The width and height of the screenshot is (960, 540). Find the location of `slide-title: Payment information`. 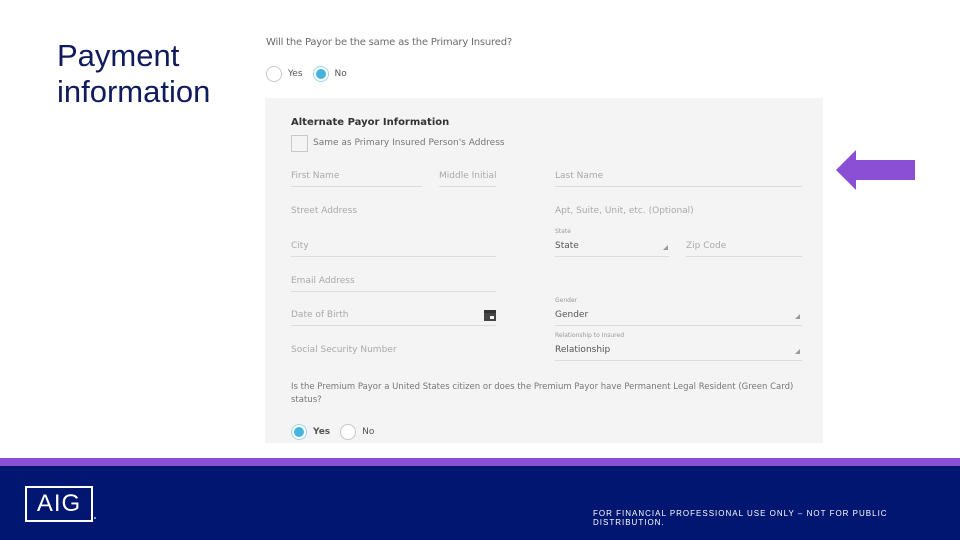

slide-title: Payment information is located at coordinates (133, 74).